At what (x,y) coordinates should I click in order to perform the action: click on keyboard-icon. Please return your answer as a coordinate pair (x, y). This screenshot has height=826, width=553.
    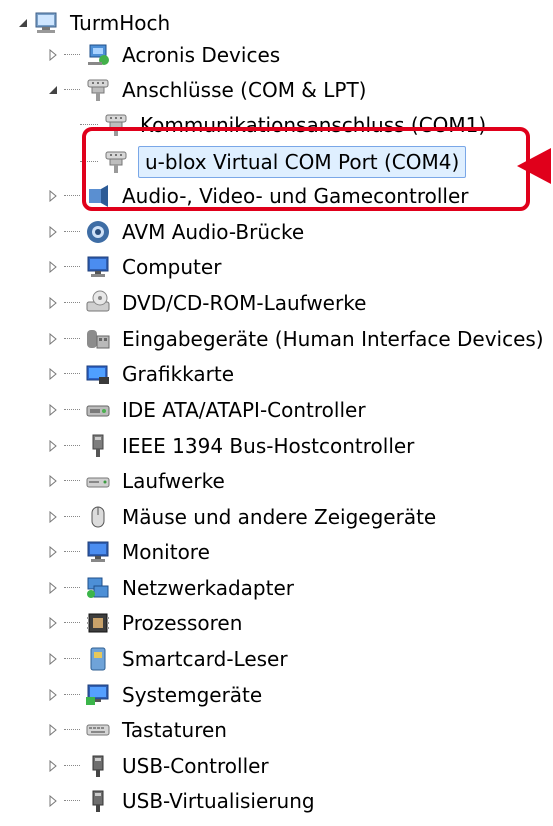
    Looking at the image, I should click on (98, 730).